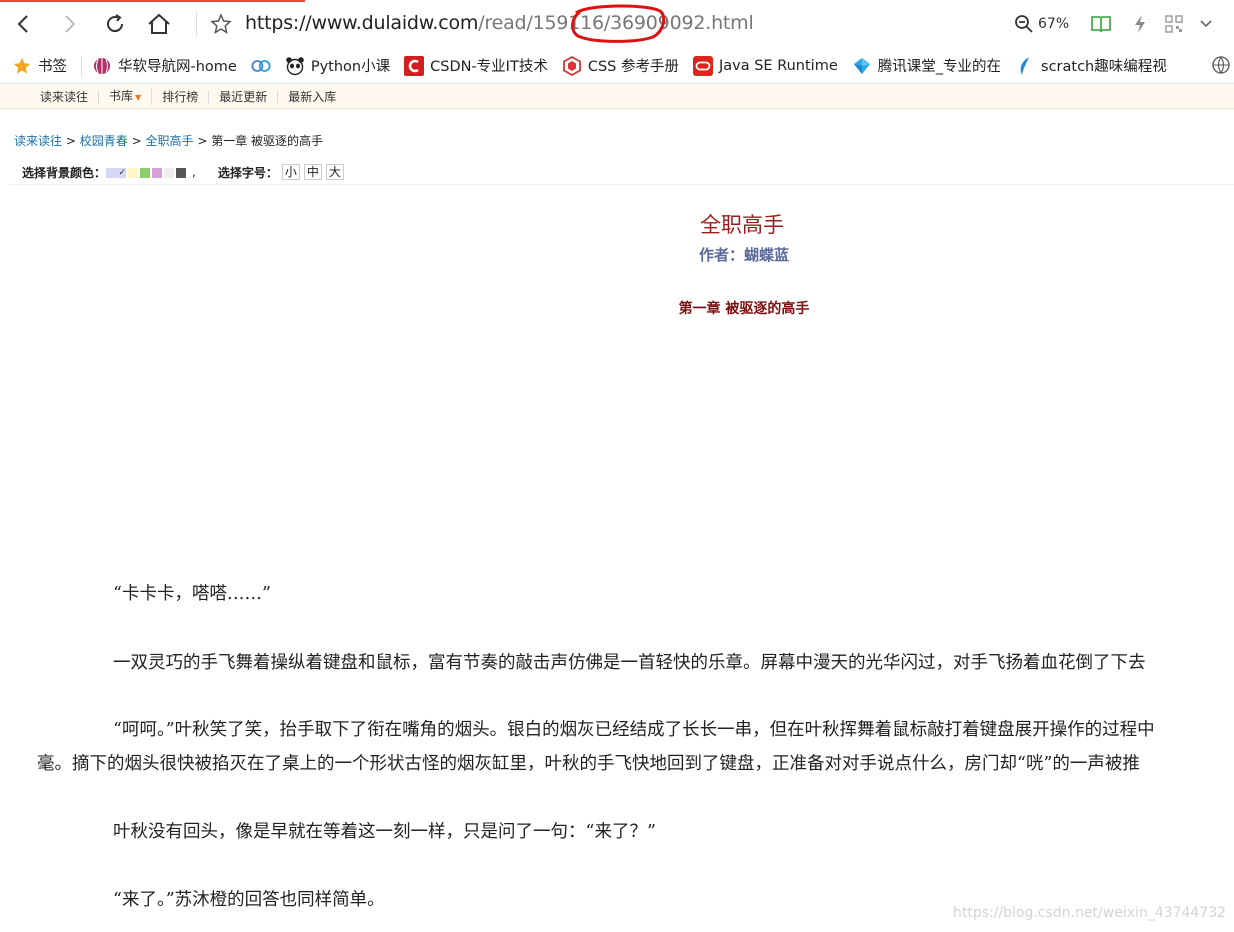  I want to click on breadcrumb-link-site: 读来读往, so click(38, 141).